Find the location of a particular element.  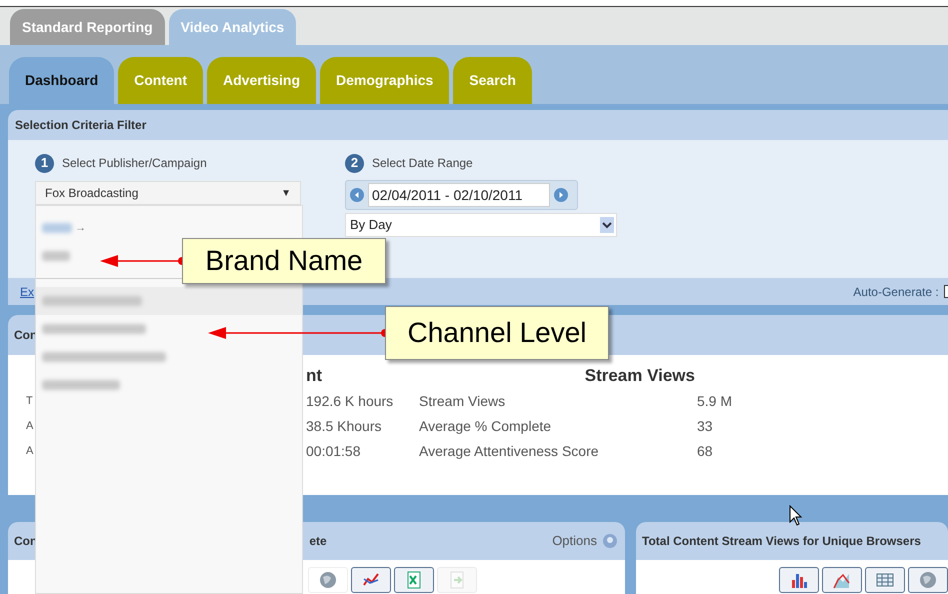

callout-tooltip: Brand Name is located at coordinates (284, 261).